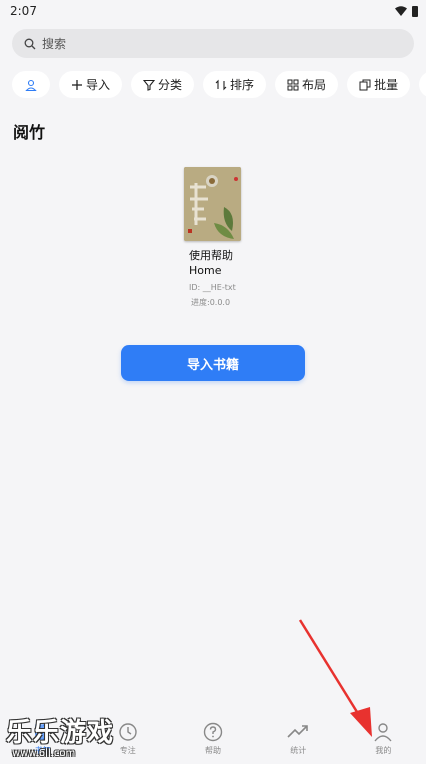  What do you see at coordinates (365, 84) in the screenshot?
I see `copy-icon` at bounding box center [365, 84].